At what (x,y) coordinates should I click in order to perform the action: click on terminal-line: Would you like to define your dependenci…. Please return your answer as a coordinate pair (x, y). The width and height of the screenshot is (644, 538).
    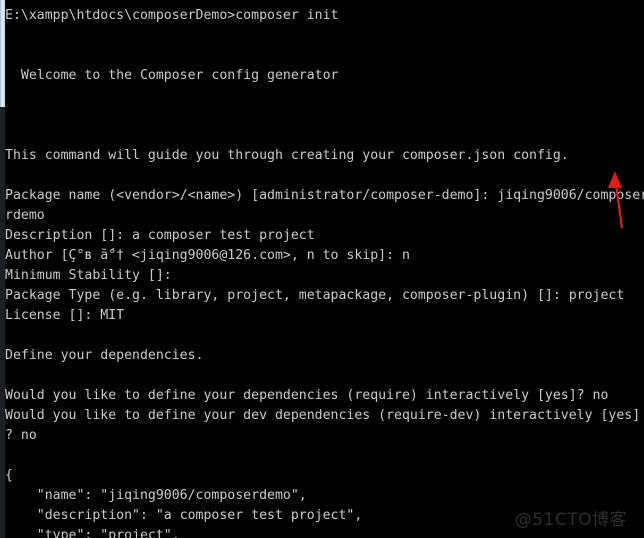
    Looking at the image, I should click on (307, 395).